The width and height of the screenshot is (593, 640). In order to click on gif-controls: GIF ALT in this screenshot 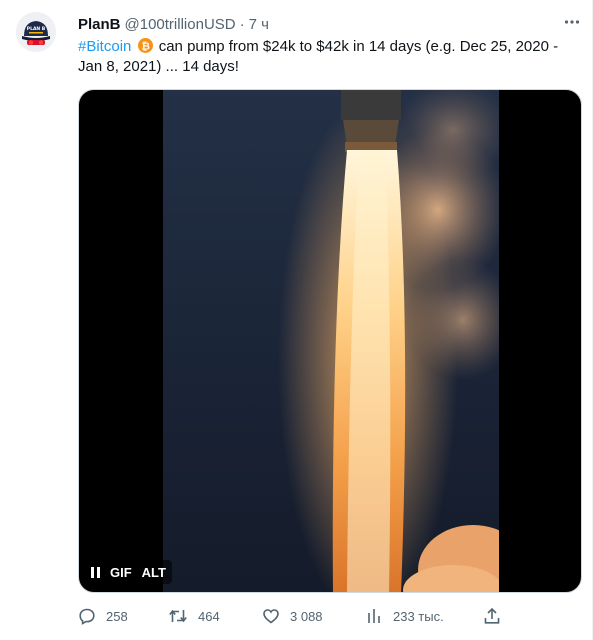, I will do `click(128, 572)`.